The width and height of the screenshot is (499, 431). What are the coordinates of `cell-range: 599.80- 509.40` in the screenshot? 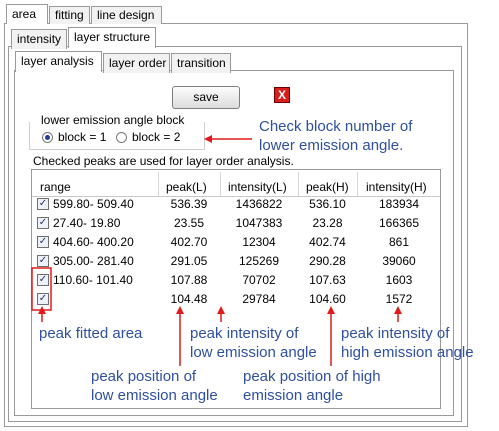 It's located at (93, 204).